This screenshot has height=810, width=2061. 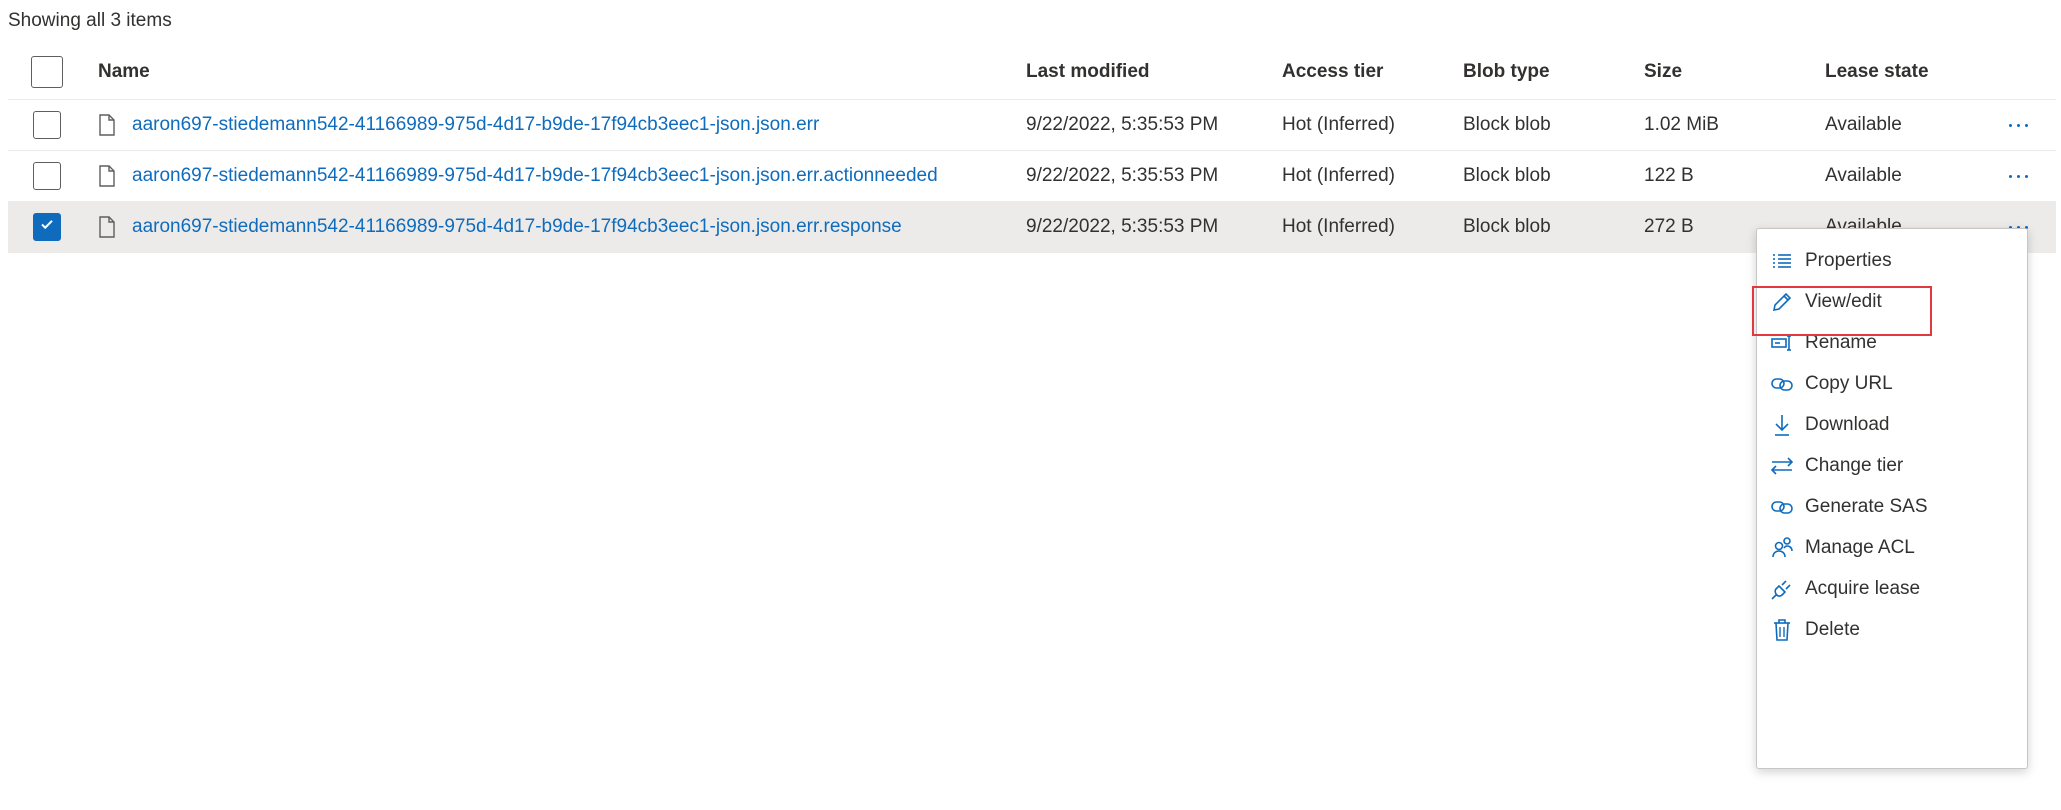 I want to click on column-header-size: Size, so click(x=1663, y=71).